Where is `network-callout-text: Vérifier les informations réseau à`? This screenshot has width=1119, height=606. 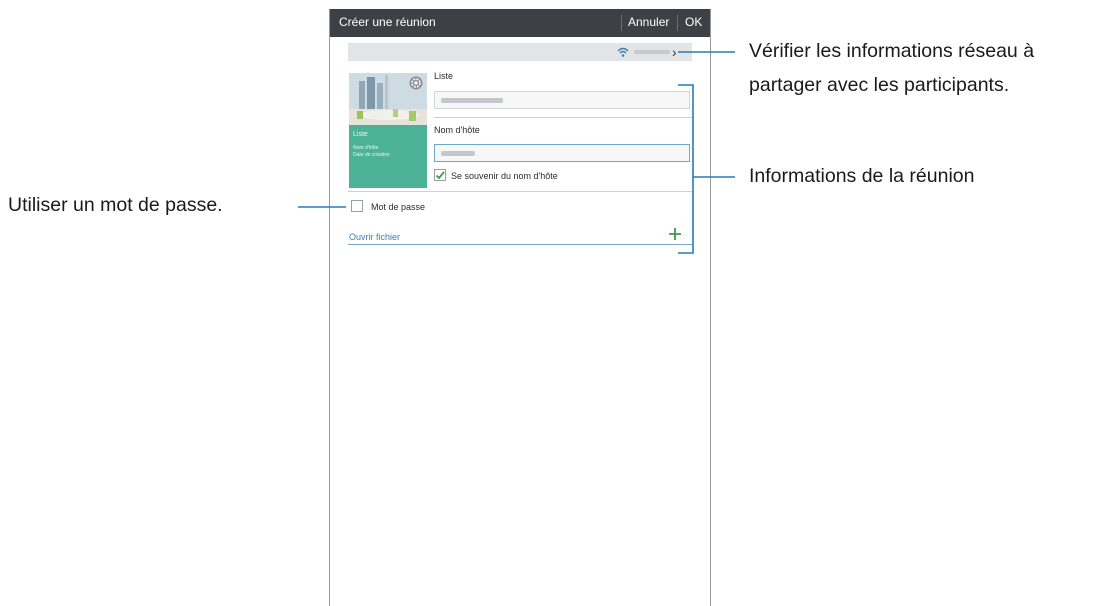 network-callout-text: Vérifier les informations réseau à is located at coordinates (892, 51).